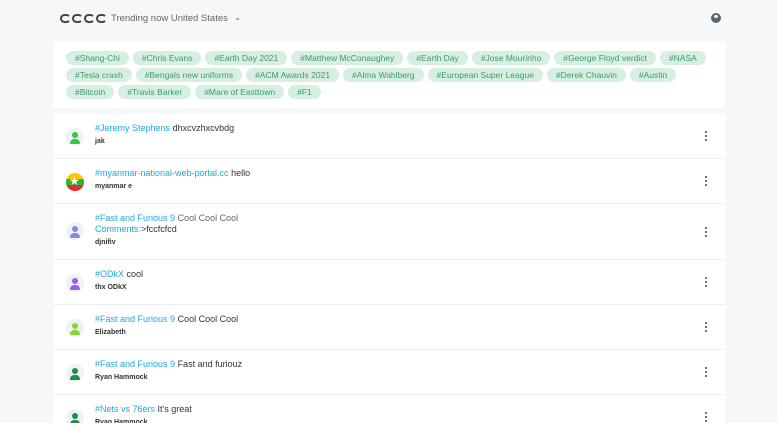 Image resolution: width=777 pixels, height=423 pixels. Describe the element at coordinates (437, 58) in the screenshot. I see `trending-tag: #Earth Day` at that location.